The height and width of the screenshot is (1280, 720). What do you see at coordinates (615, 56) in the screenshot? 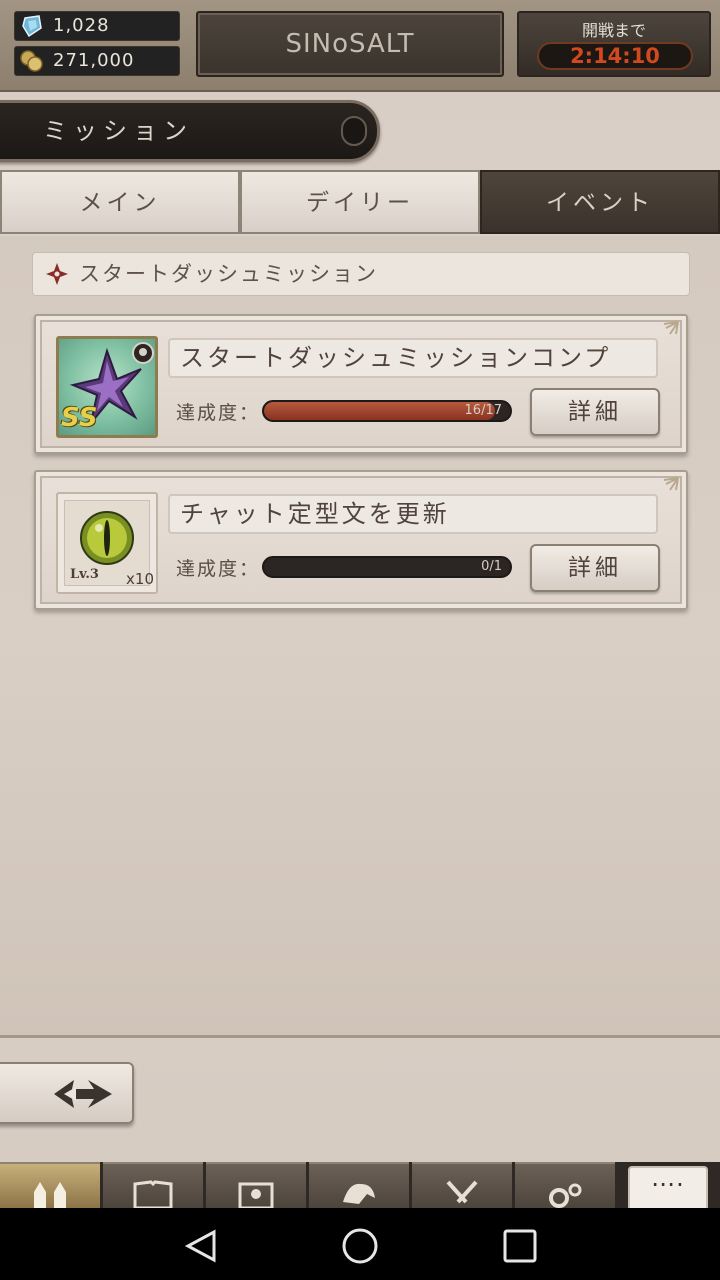
I see `timer-value: 2:14:10` at bounding box center [615, 56].